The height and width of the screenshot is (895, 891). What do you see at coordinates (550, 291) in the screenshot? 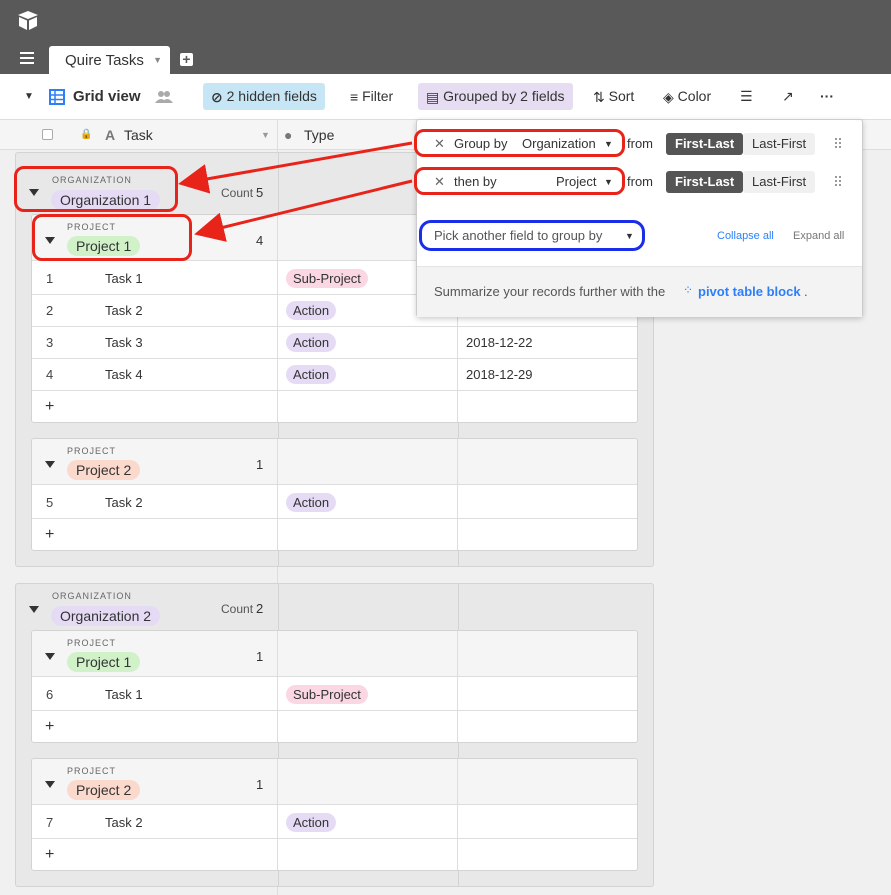
I see `footer-text: Summarize your records further with the` at bounding box center [550, 291].